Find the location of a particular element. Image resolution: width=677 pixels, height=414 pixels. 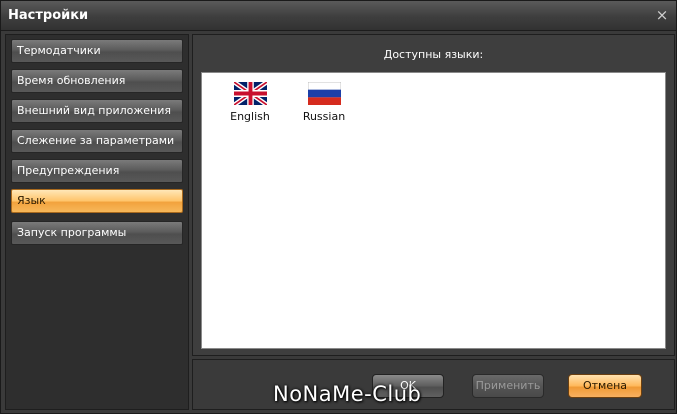

language-option-russian: Russian is located at coordinates (324, 102).